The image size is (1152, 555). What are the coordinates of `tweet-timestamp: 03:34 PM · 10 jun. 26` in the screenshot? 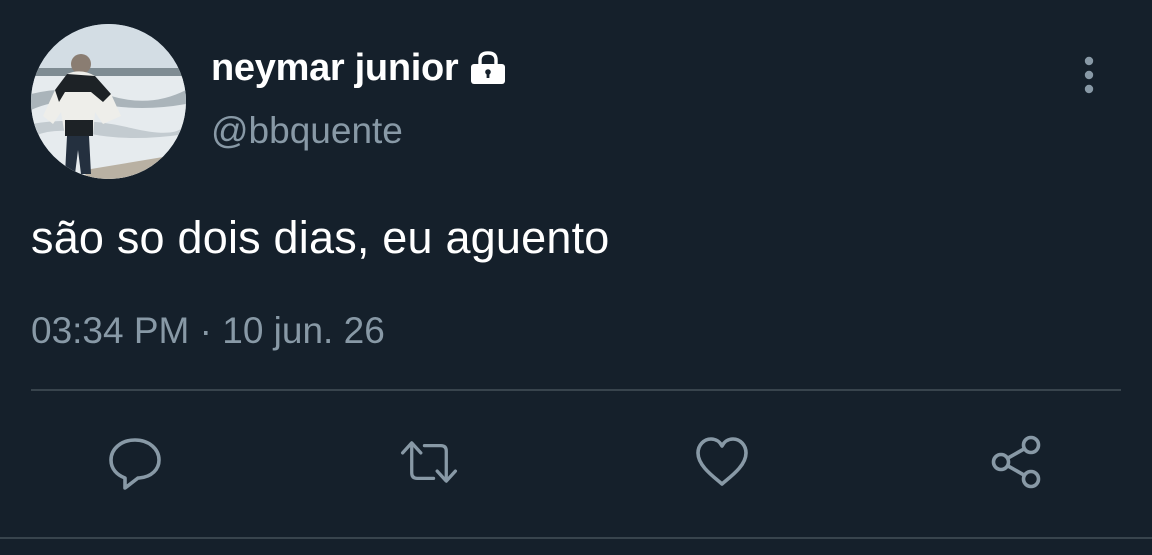 It's located at (208, 331).